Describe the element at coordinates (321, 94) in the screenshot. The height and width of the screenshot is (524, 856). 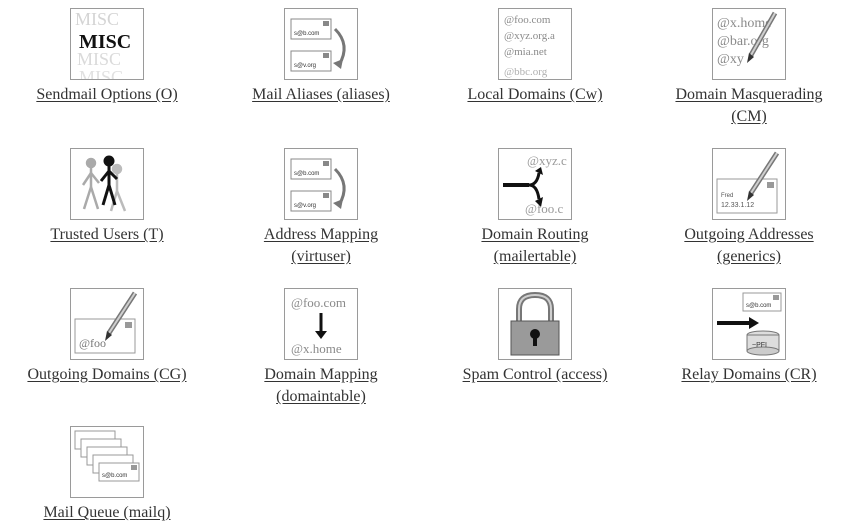
I see `mail-aliases-label: Mail Aliases (aliases)` at that location.